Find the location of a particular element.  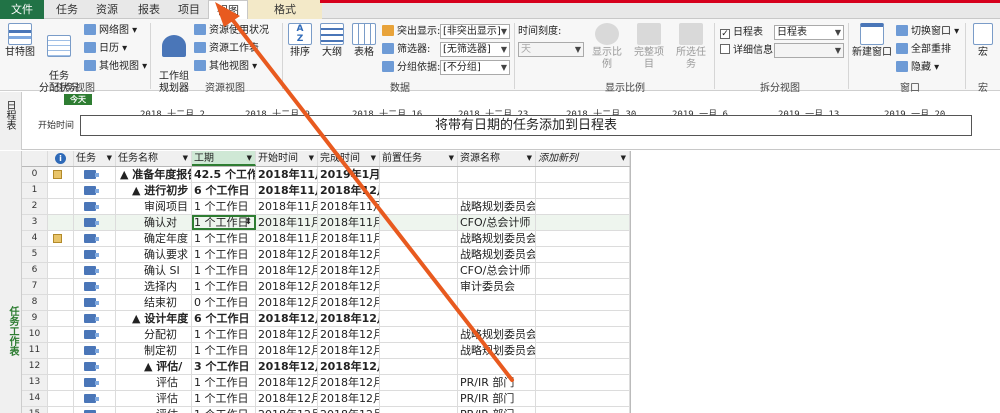

cell-duration: 6 个工作日 is located at coordinates (224, 190).